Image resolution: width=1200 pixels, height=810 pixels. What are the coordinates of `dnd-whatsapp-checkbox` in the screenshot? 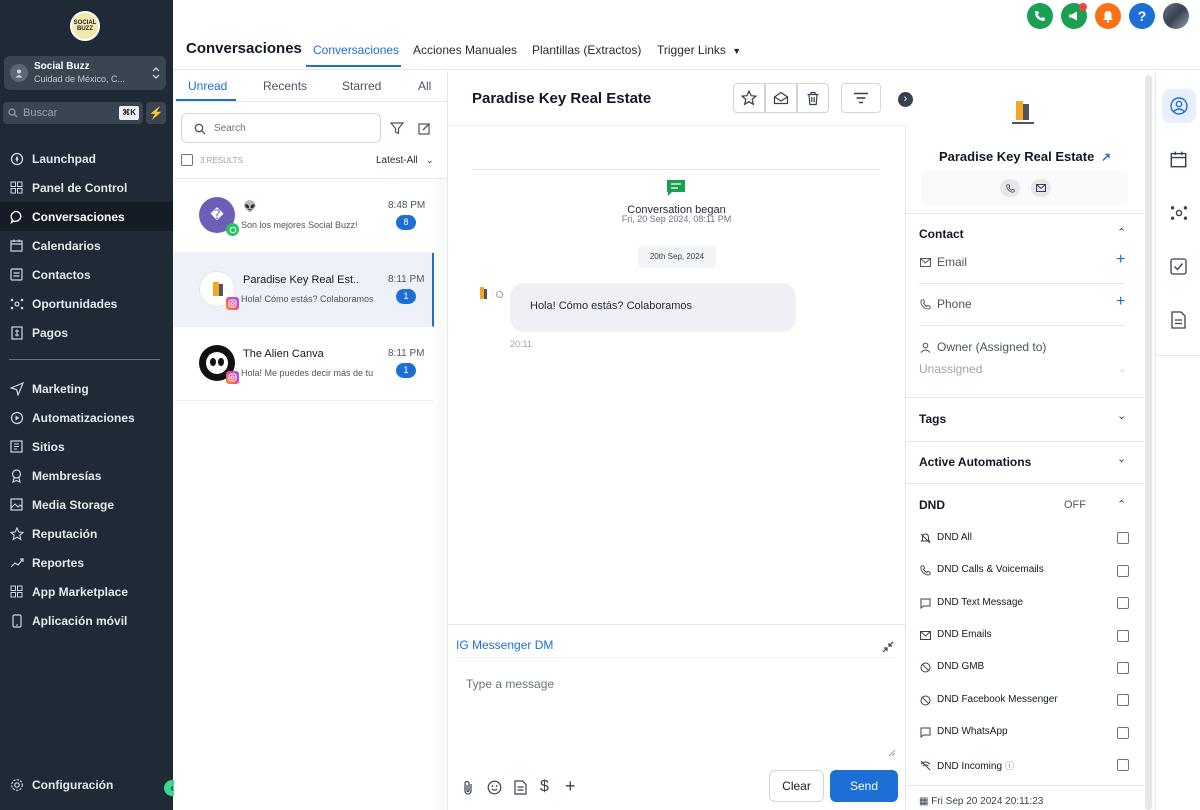 It's located at (1123, 733).